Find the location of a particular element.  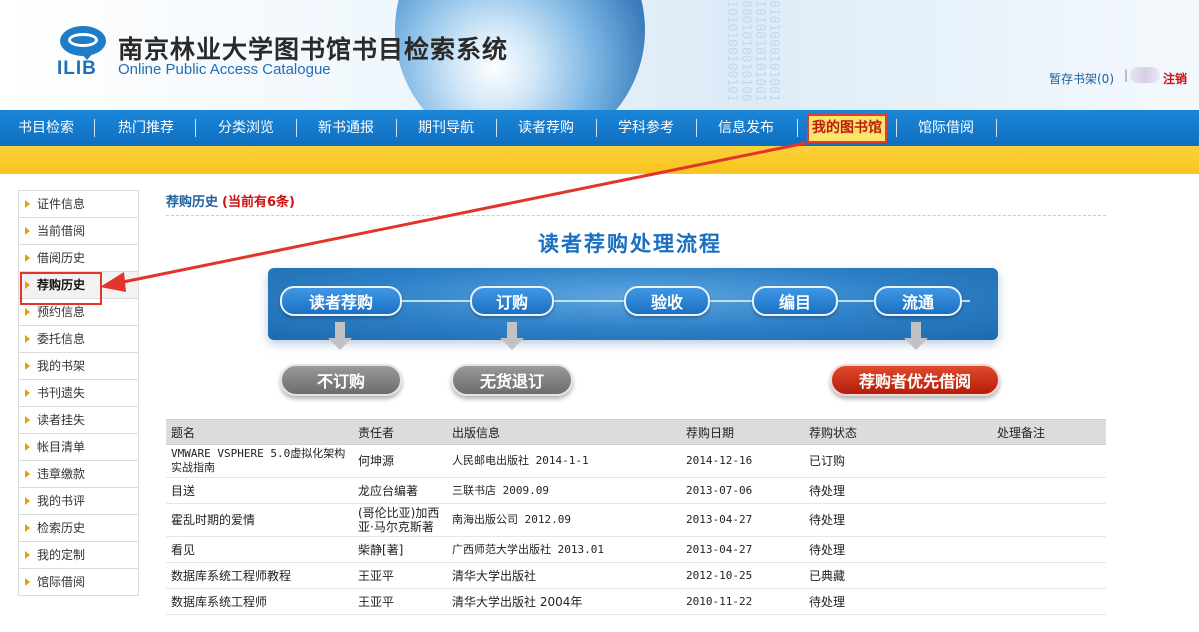

cell-publisher: 南海出版公司 2012.09 is located at coordinates (564, 520).